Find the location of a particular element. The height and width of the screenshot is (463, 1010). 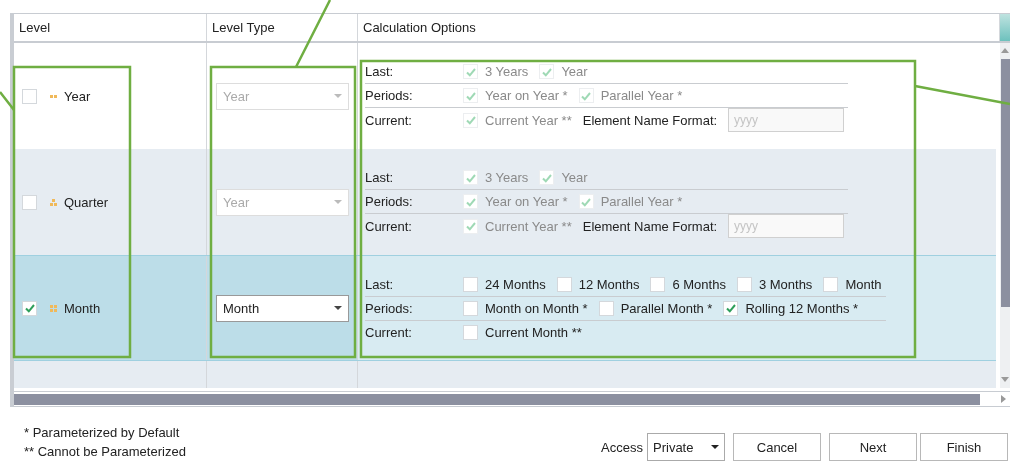

scroll-right-icon is located at coordinates (1003, 399).